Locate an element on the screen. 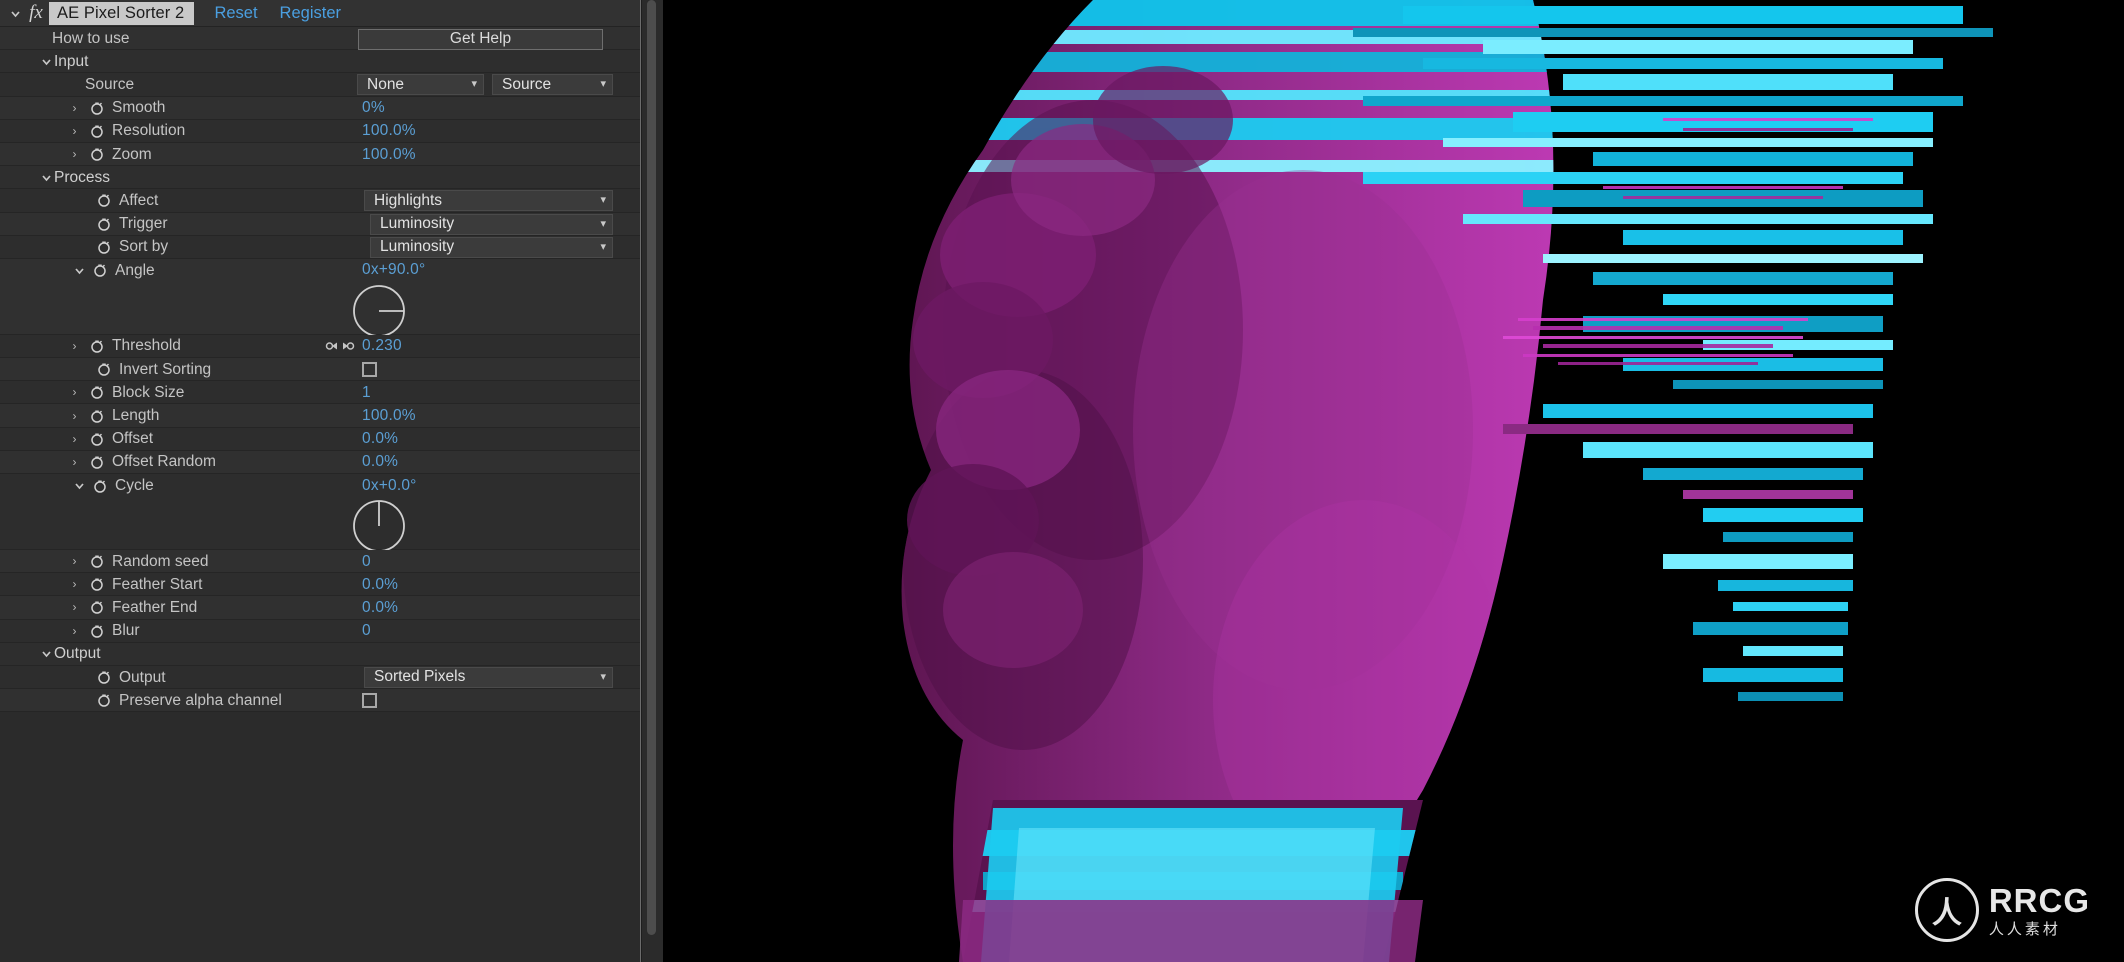  blur-value-field: 0 is located at coordinates (366, 631).